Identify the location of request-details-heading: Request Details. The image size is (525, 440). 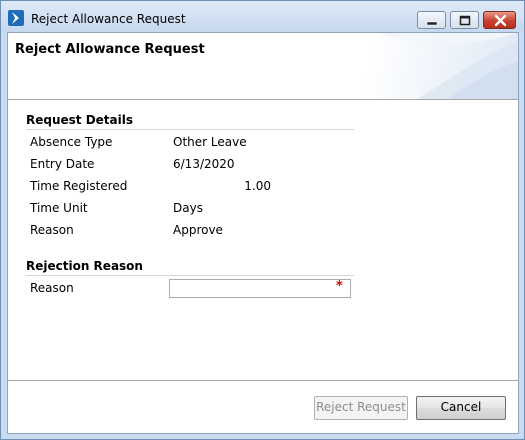
(80, 120).